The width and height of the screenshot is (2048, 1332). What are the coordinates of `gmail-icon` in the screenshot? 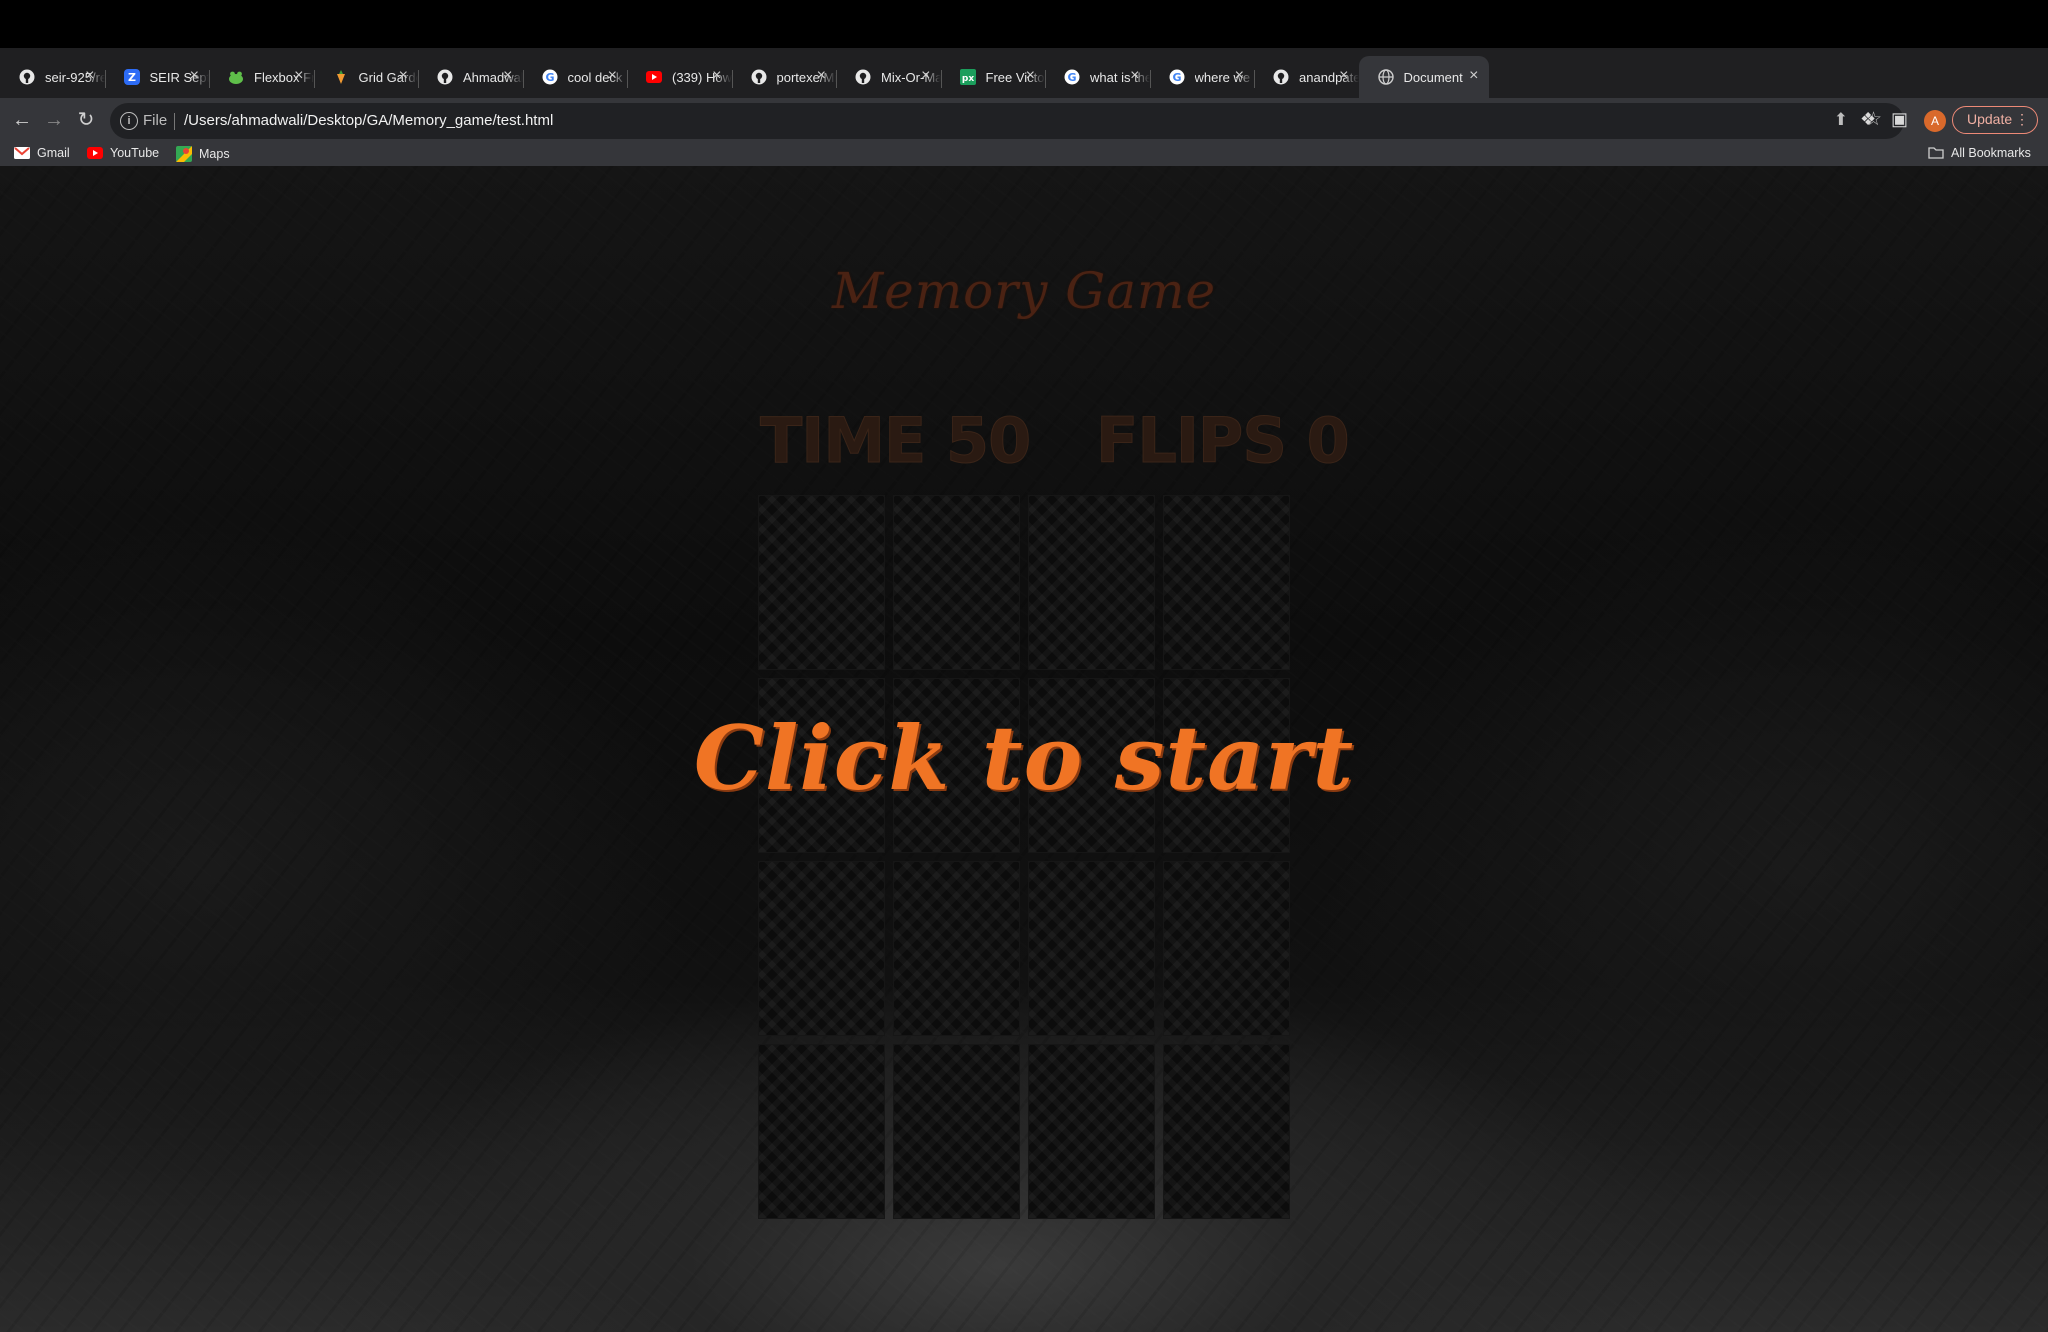 It's located at (22, 153).